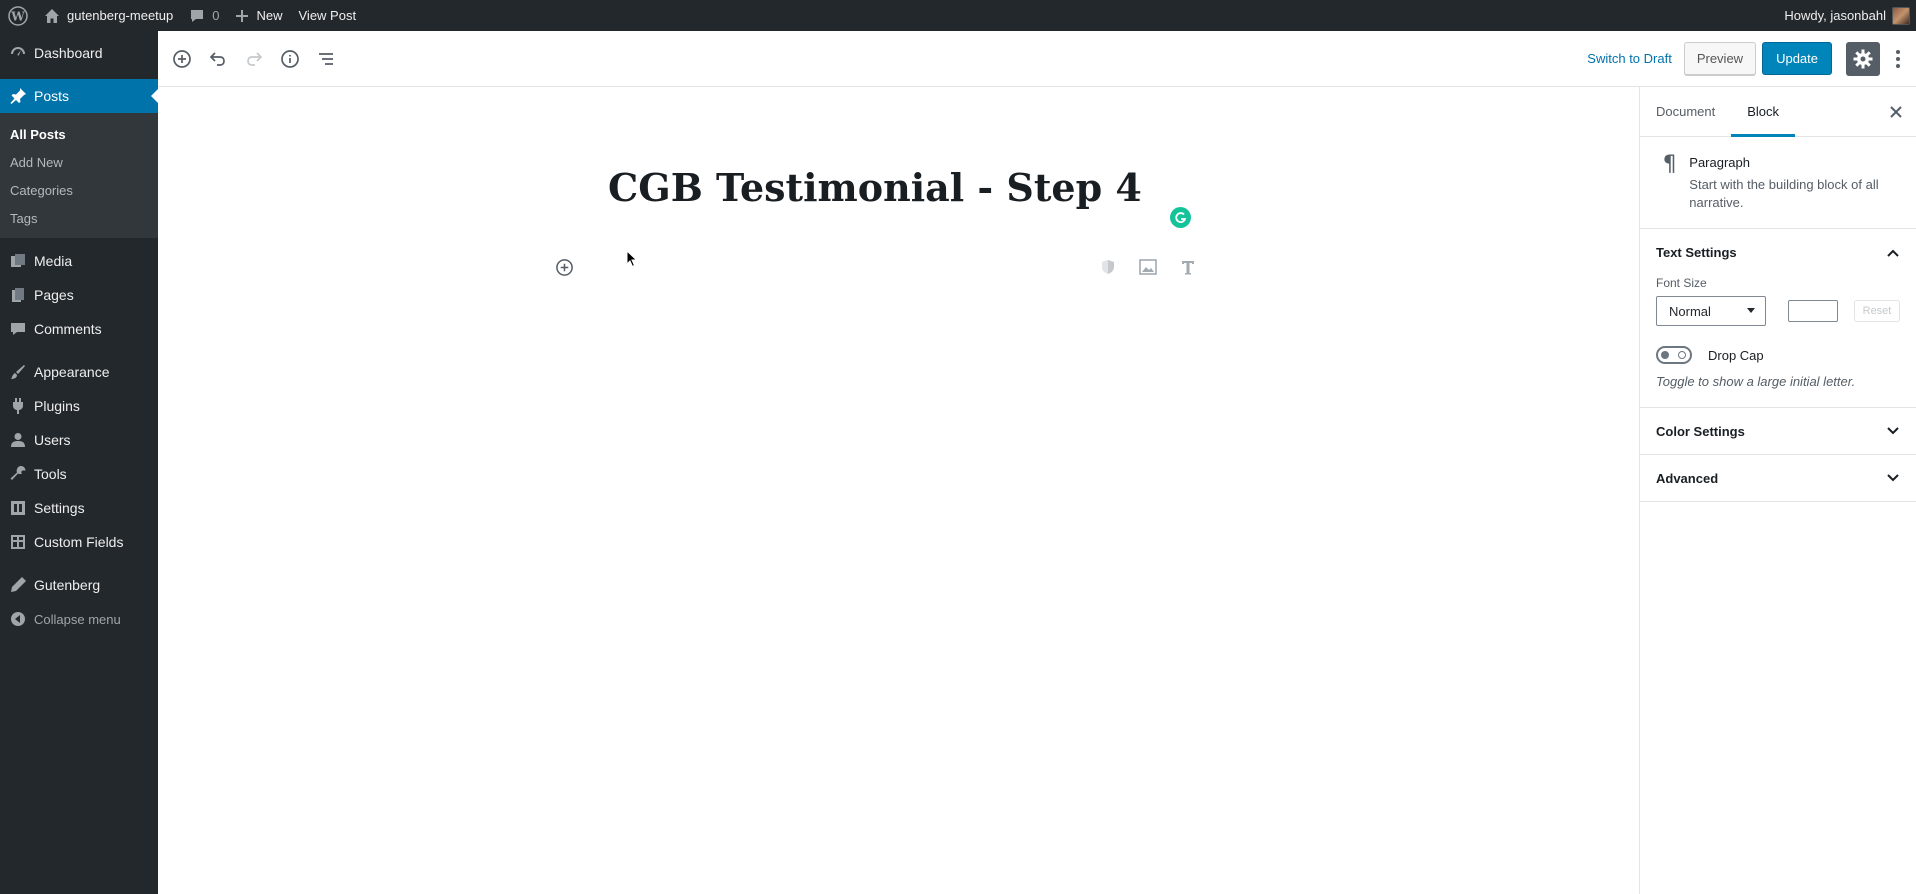  Describe the element at coordinates (68, 329) in the screenshot. I see `menu-label-comments: Comments` at that location.